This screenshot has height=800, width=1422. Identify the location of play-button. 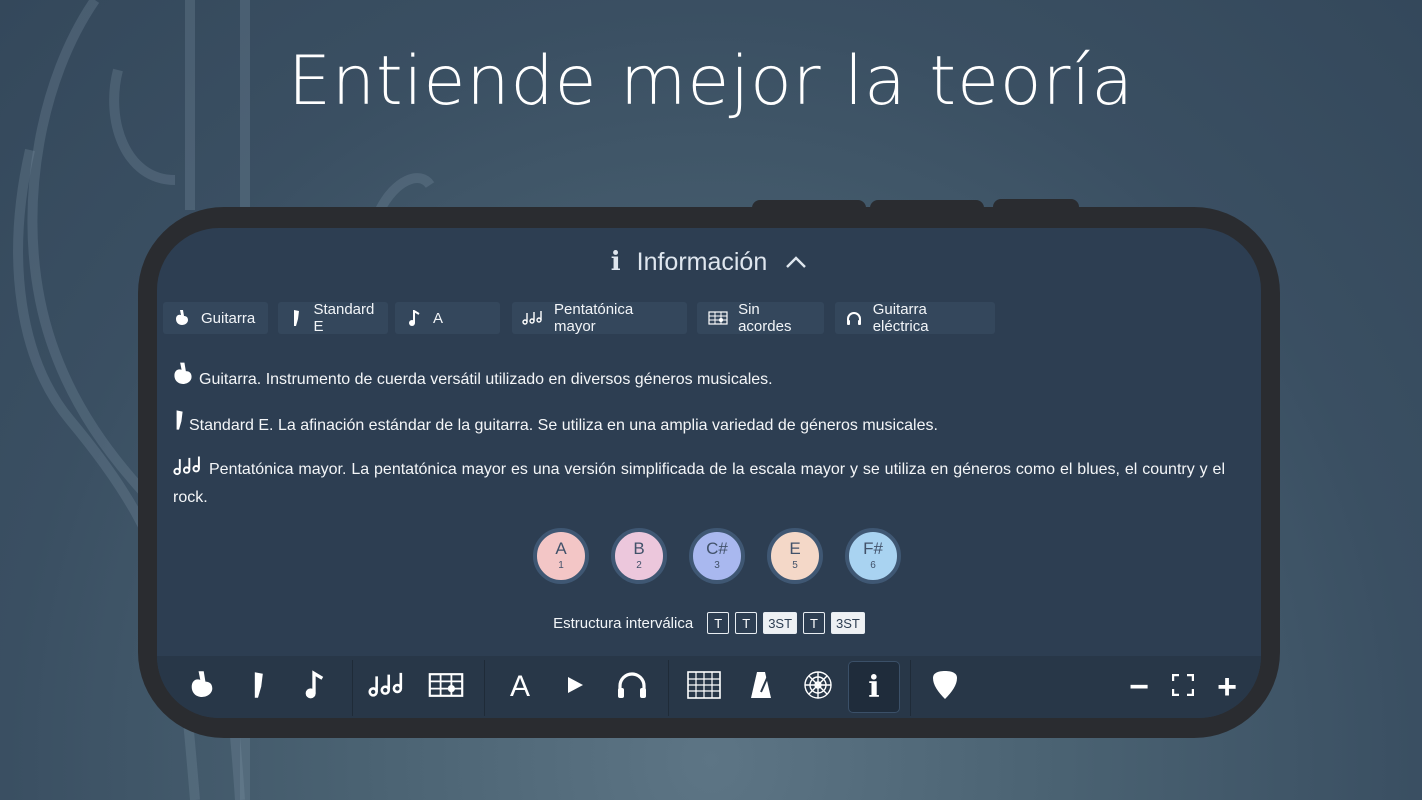
(575, 687).